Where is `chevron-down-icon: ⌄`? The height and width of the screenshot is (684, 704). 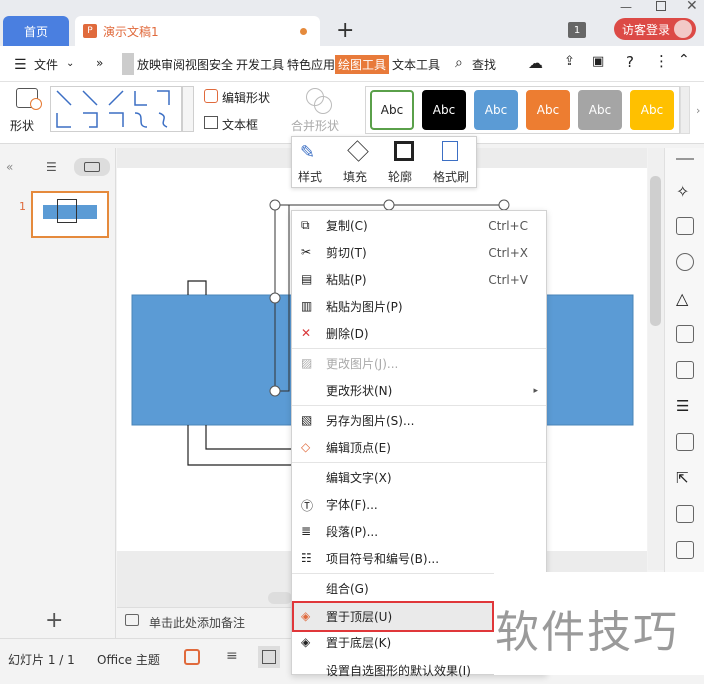 chevron-down-icon: ⌄ is located at coordinates (70, 63).